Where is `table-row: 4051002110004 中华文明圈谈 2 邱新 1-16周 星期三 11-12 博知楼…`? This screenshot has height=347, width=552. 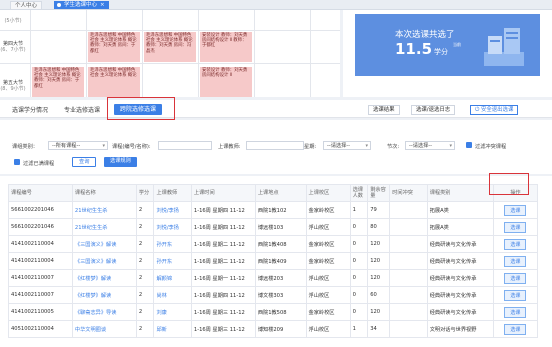 table-row: 4051002110004 中华文明圈谈 2 邱新 1-16周 星期三 11-12 博知楼… is located at coordinates (273, 329).